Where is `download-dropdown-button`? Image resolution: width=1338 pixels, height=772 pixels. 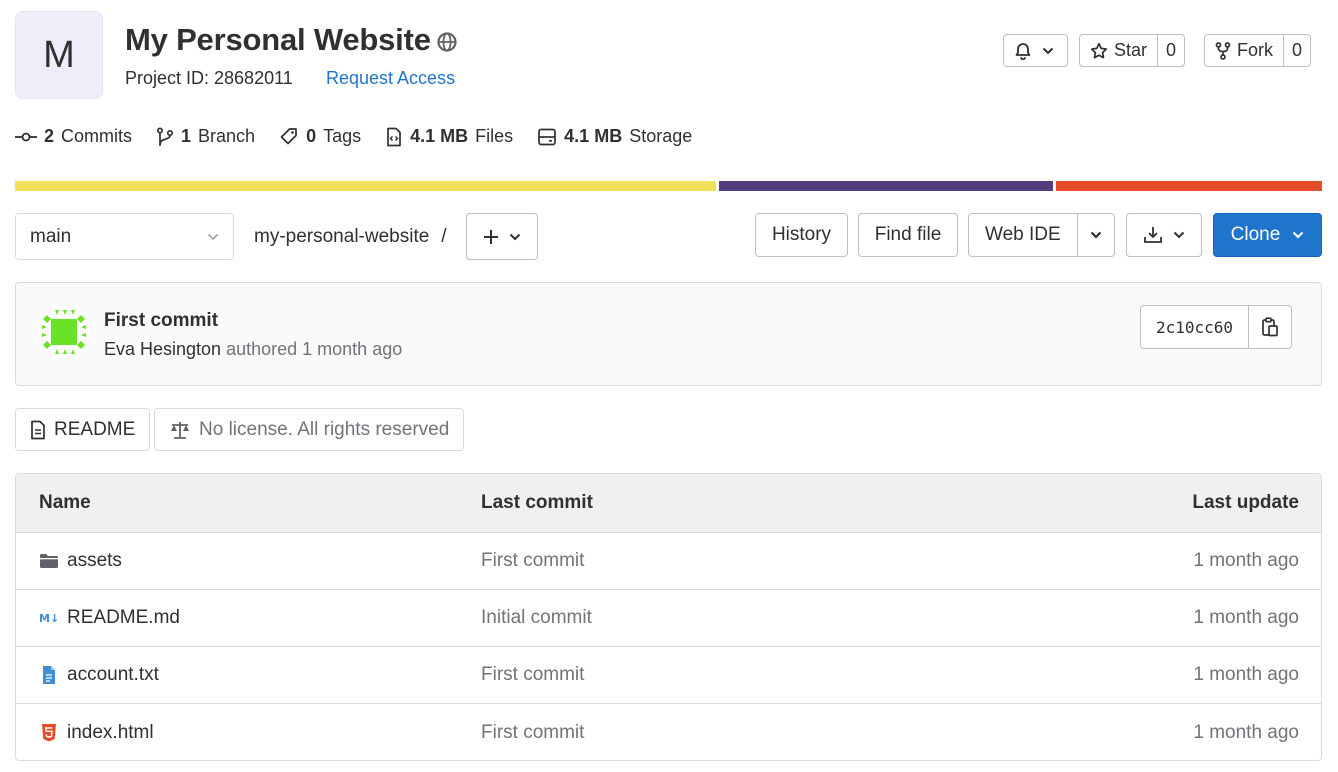
download-dropdown-button is located at coordinates (1164, 235).